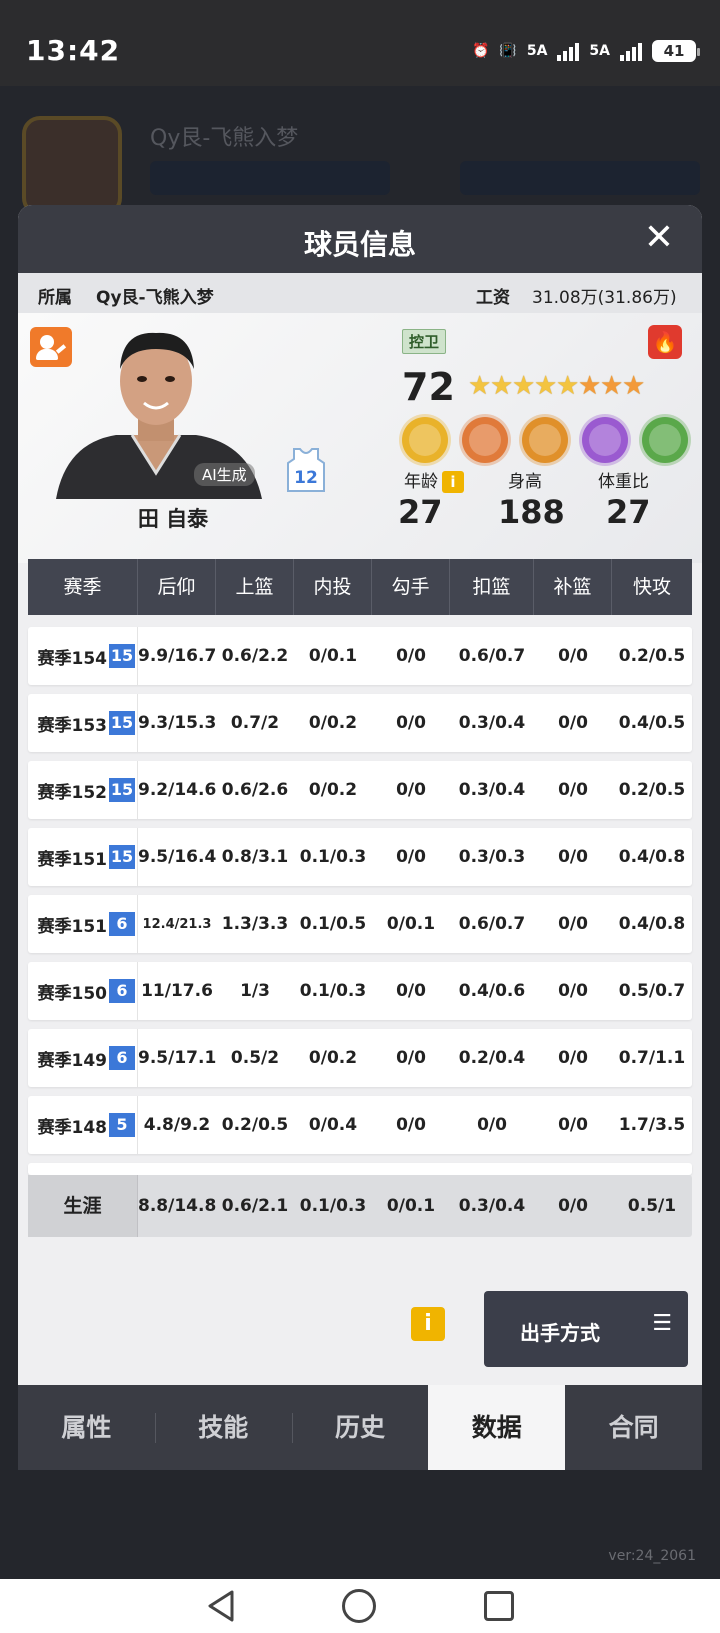 The image size is (720, 1633). Describe the element at coordinates (306, 478) in the screenshot. I see `jersey-number: 12` at that location.